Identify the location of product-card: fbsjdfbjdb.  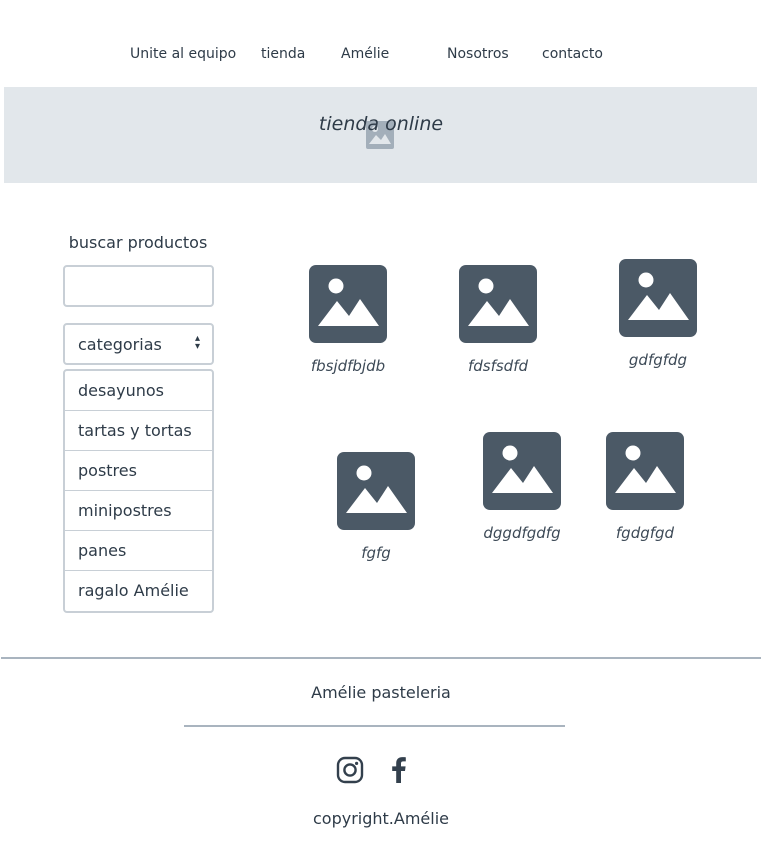
(348, 320).